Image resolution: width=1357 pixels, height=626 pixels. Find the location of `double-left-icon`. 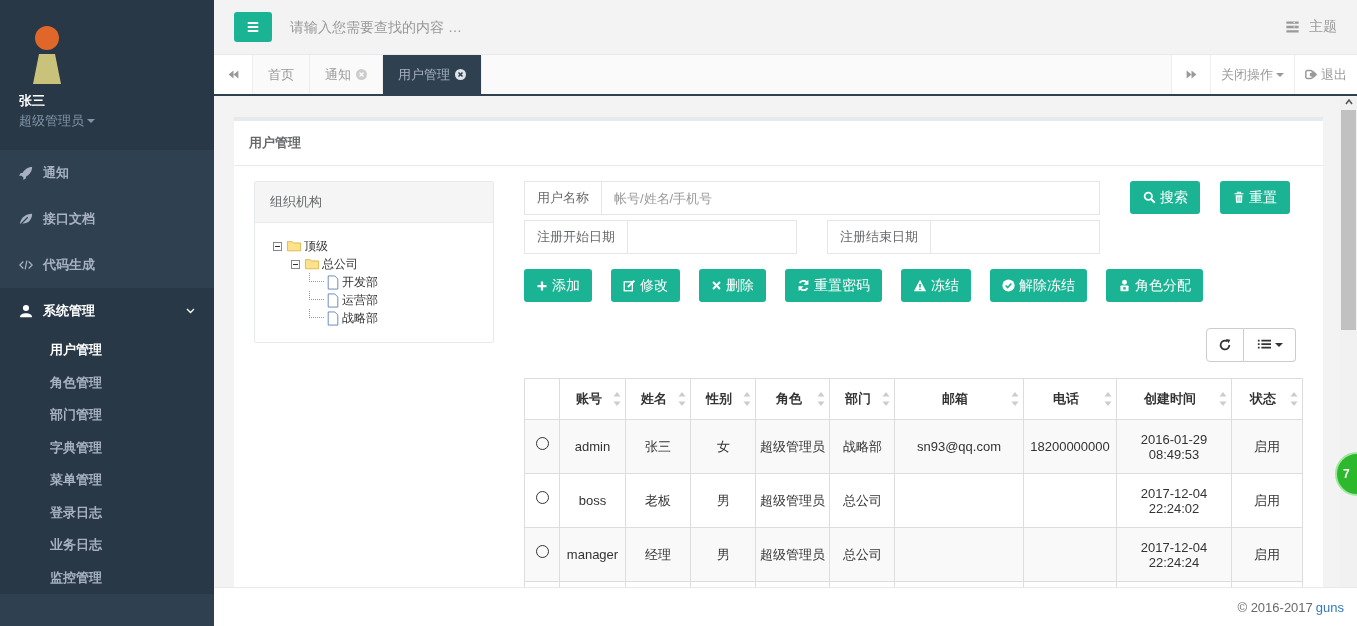

double-left-icon is located at coordinates (233, 74).